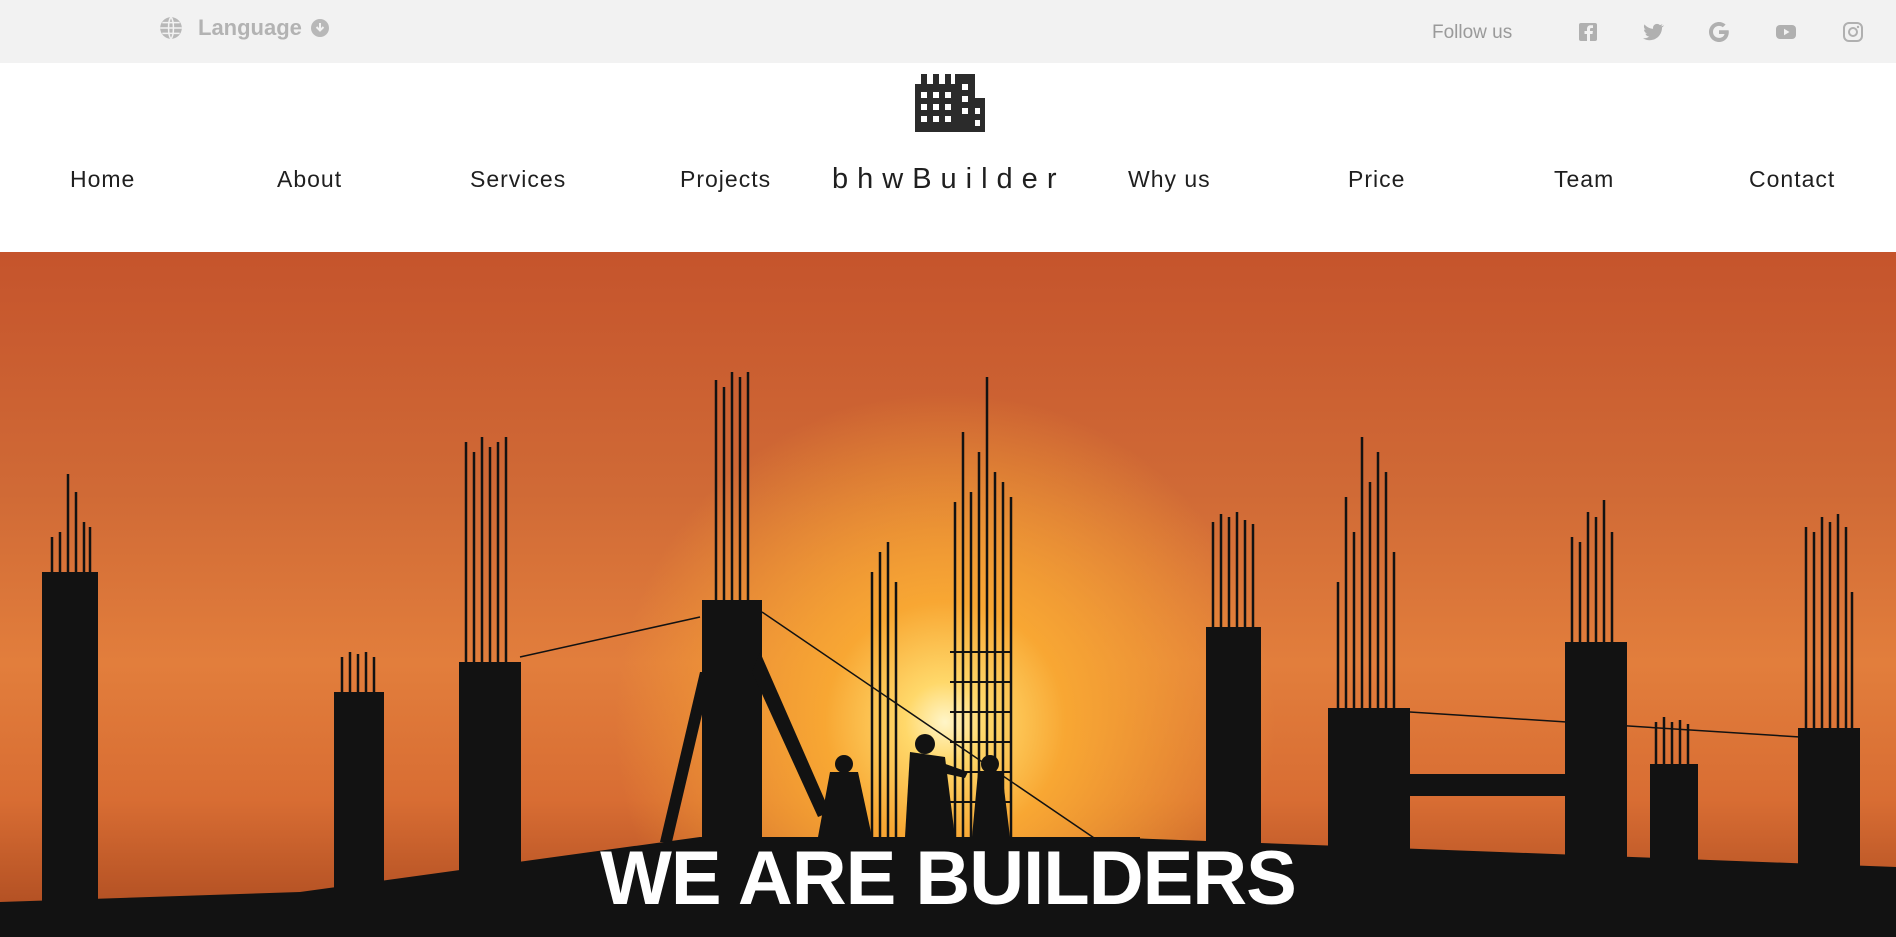  I want to click on nav-about: About, so click(309, 179).